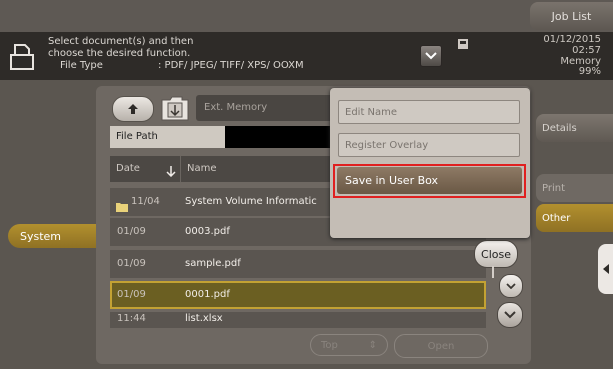  I want to click on tab-other: Other, so click(574, 218).